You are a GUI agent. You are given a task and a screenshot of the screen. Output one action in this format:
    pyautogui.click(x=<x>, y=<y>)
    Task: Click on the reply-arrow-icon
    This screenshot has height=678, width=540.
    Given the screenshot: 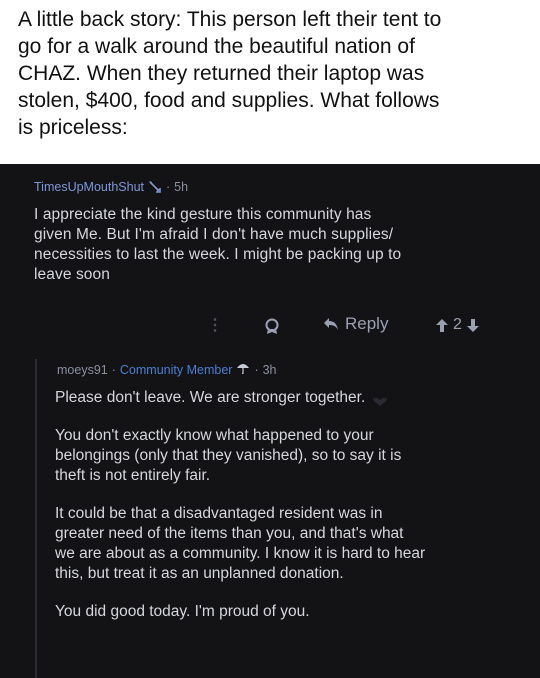 What is the action you would take?
    pyautogui.click(x=331, y=324)
    